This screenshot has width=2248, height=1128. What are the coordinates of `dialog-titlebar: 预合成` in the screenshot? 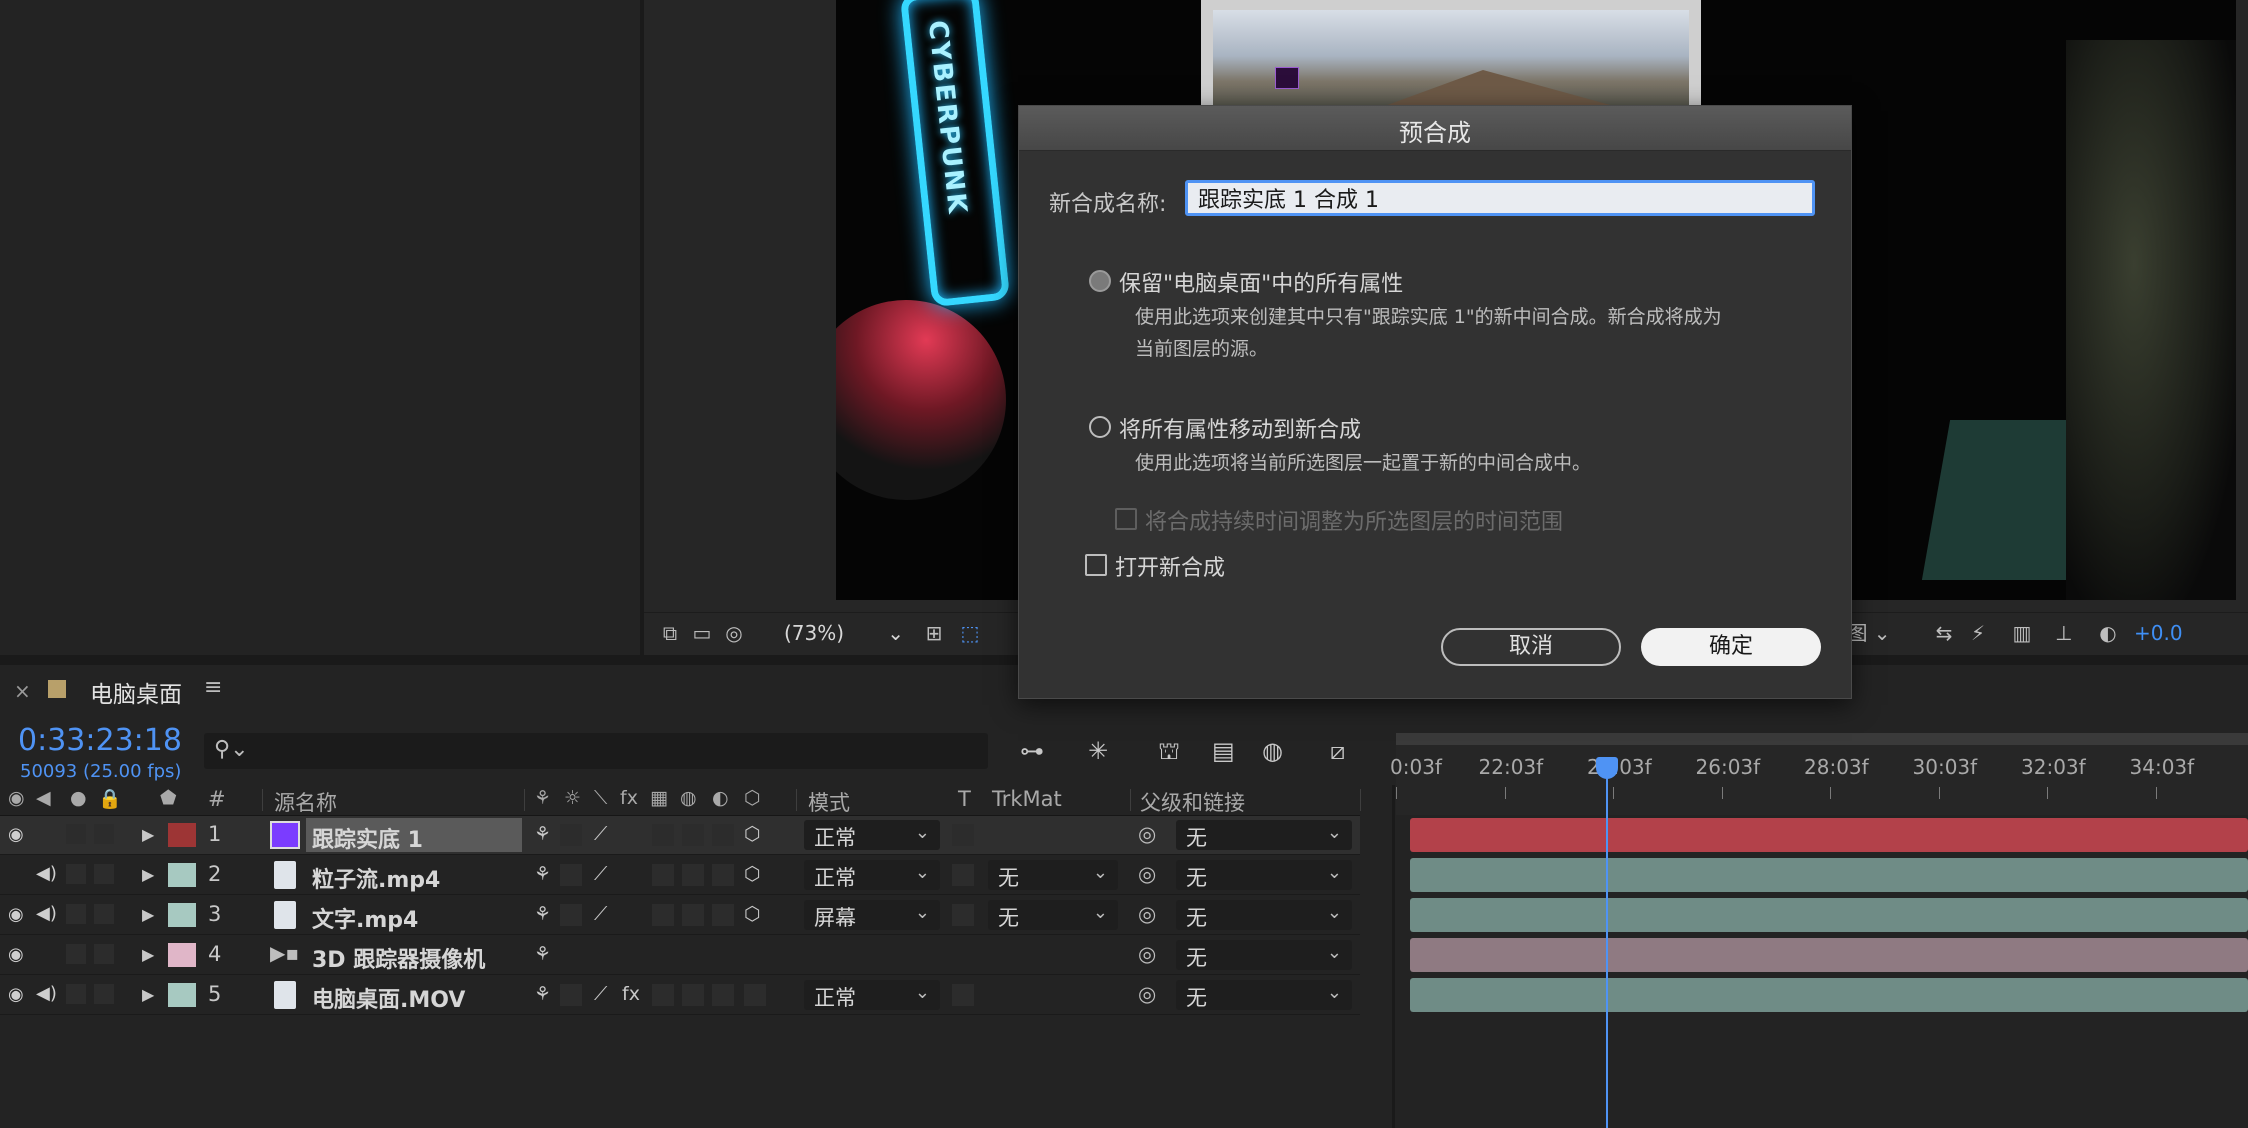 It's located at (1435, 128).